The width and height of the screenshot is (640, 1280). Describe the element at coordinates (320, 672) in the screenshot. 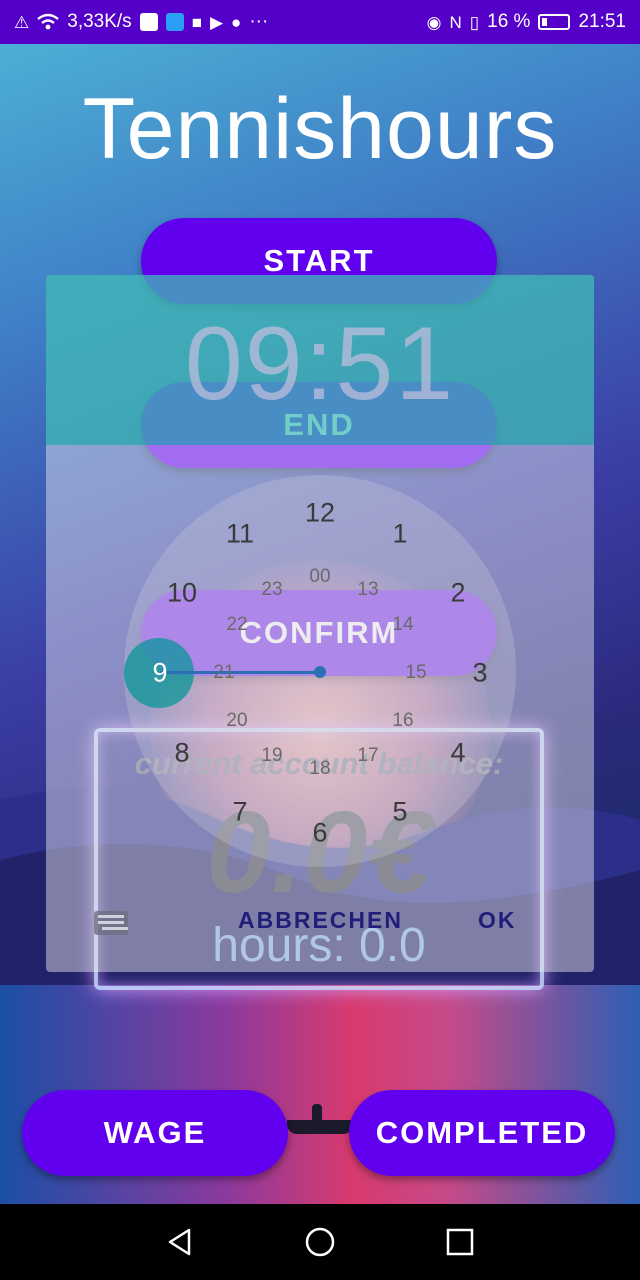

I see `clock-center` at that location.